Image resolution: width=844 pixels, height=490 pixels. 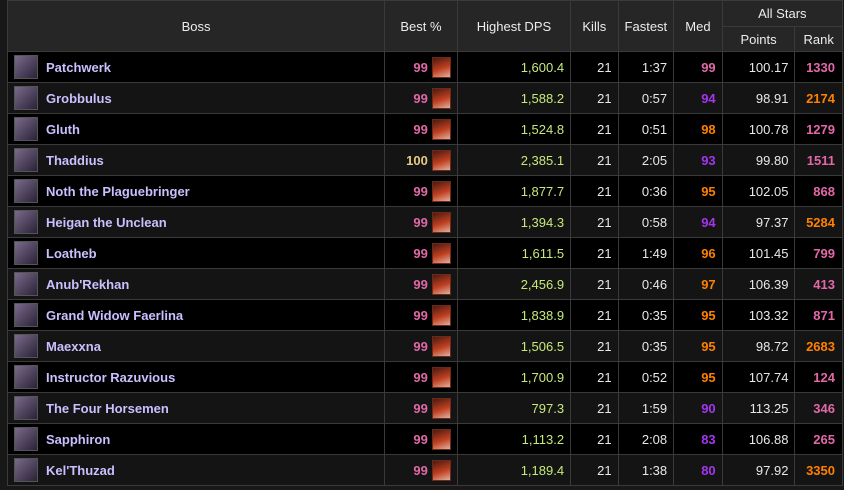 What do you see at coordinates (80, 470) in the screenshot?
I see `boss-name-link: Kel'Thuzad` at bounding box center [80, 470].